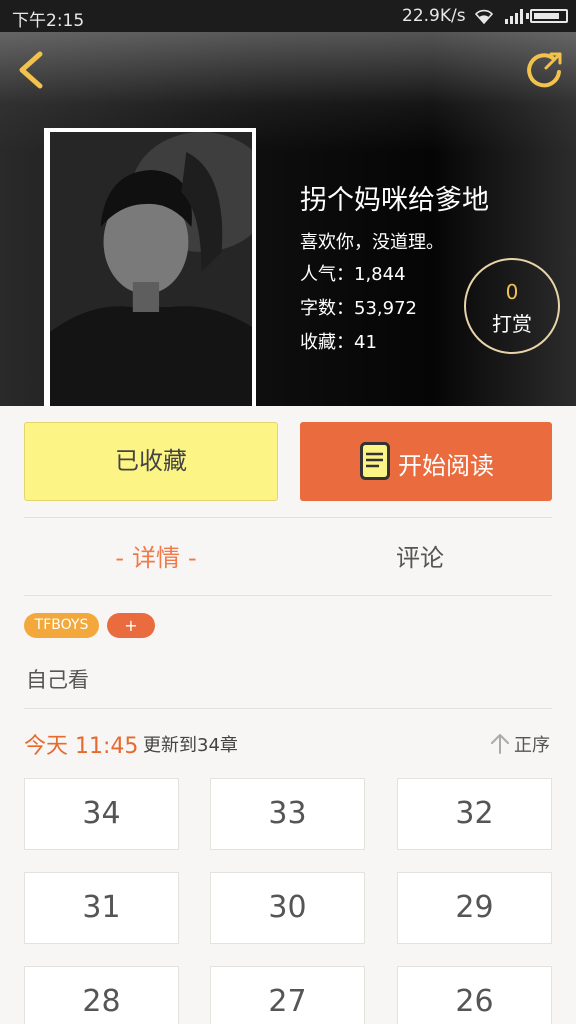 The width and height of the screenshot is (576, 1024). I want to click on cover-image, so click(151, 269).